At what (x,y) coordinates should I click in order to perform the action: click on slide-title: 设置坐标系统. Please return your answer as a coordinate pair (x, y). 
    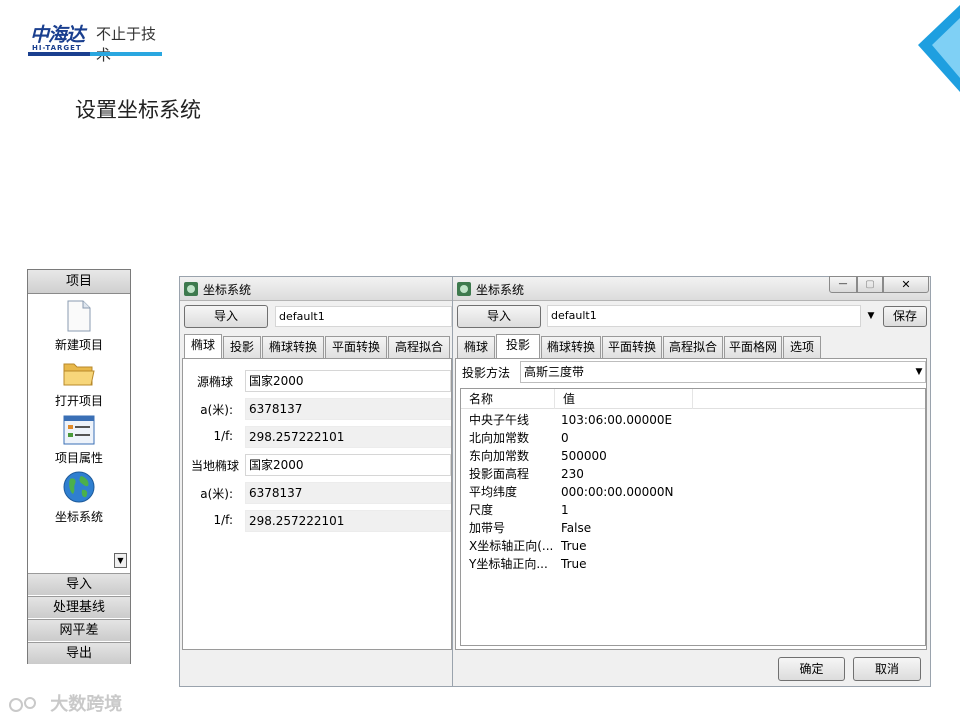
    Looking at the image, I should click on (138, 110).